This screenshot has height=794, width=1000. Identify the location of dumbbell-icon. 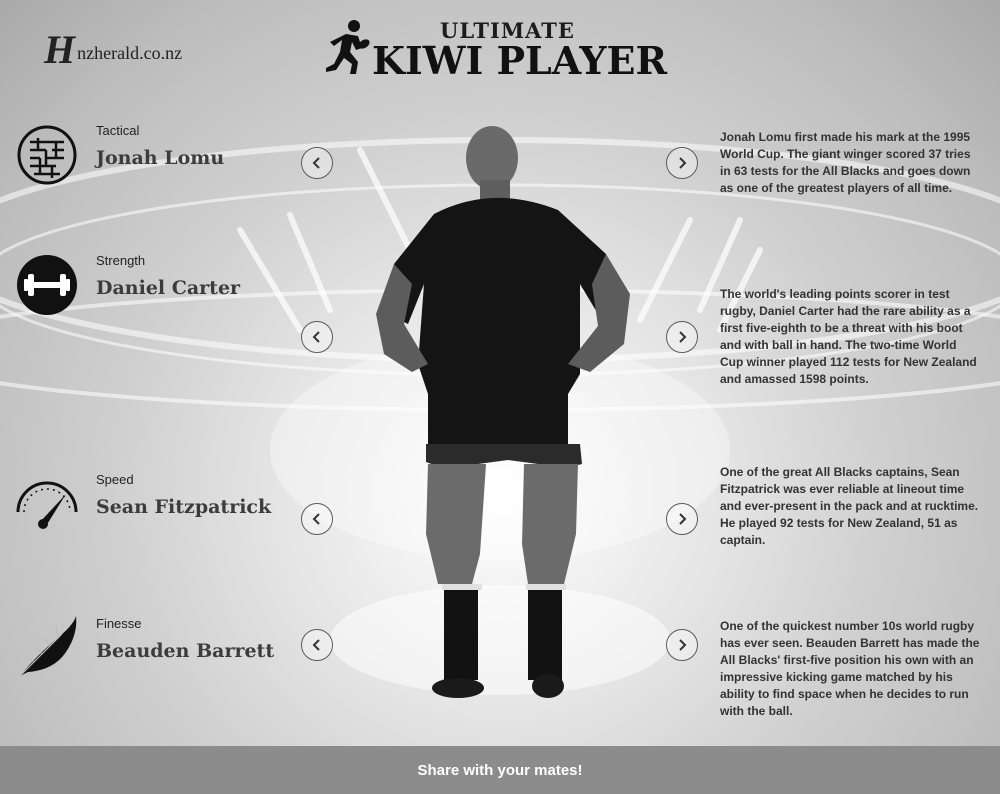
(47, 285).